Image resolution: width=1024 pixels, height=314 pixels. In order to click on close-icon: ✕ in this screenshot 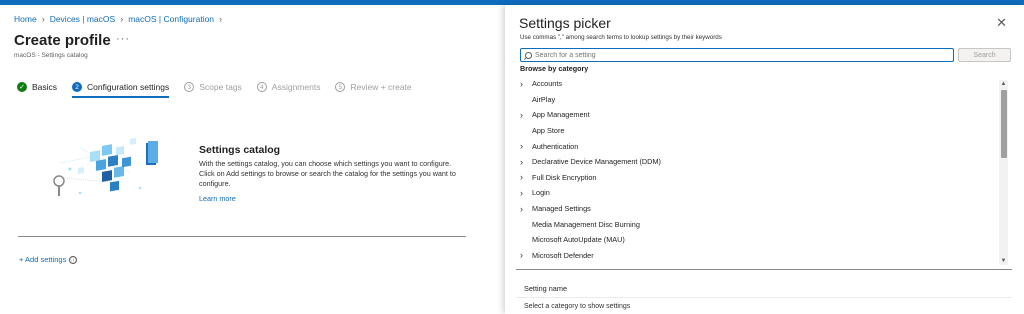, I will do `click(1001, 22)`.